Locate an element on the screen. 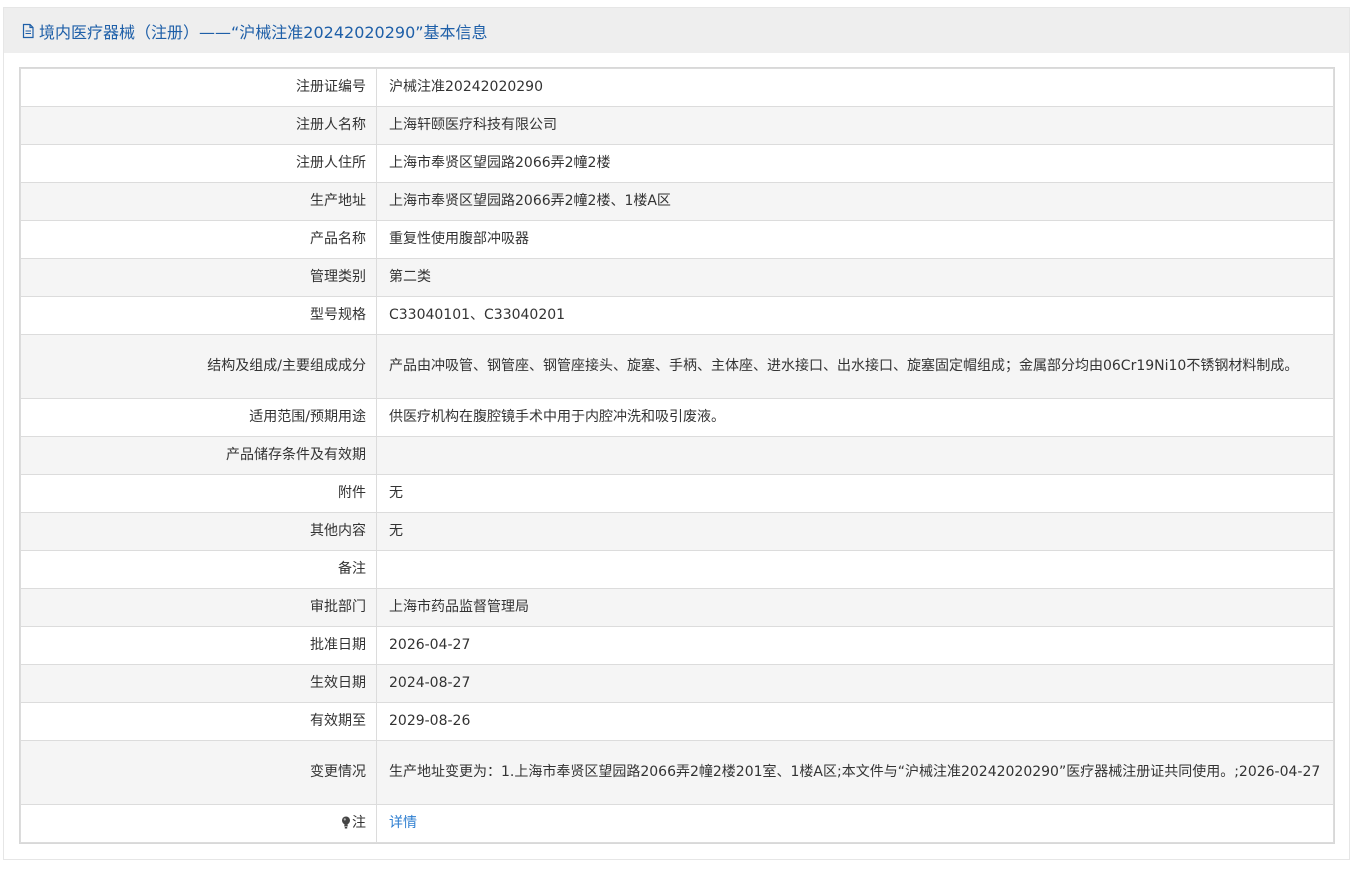 The width and height of the screenshot is (1361, 869). row-value: 上海市奉贤区望园路2066弄2幢2楼、1楼A区 is located at coordinates (855, 201).